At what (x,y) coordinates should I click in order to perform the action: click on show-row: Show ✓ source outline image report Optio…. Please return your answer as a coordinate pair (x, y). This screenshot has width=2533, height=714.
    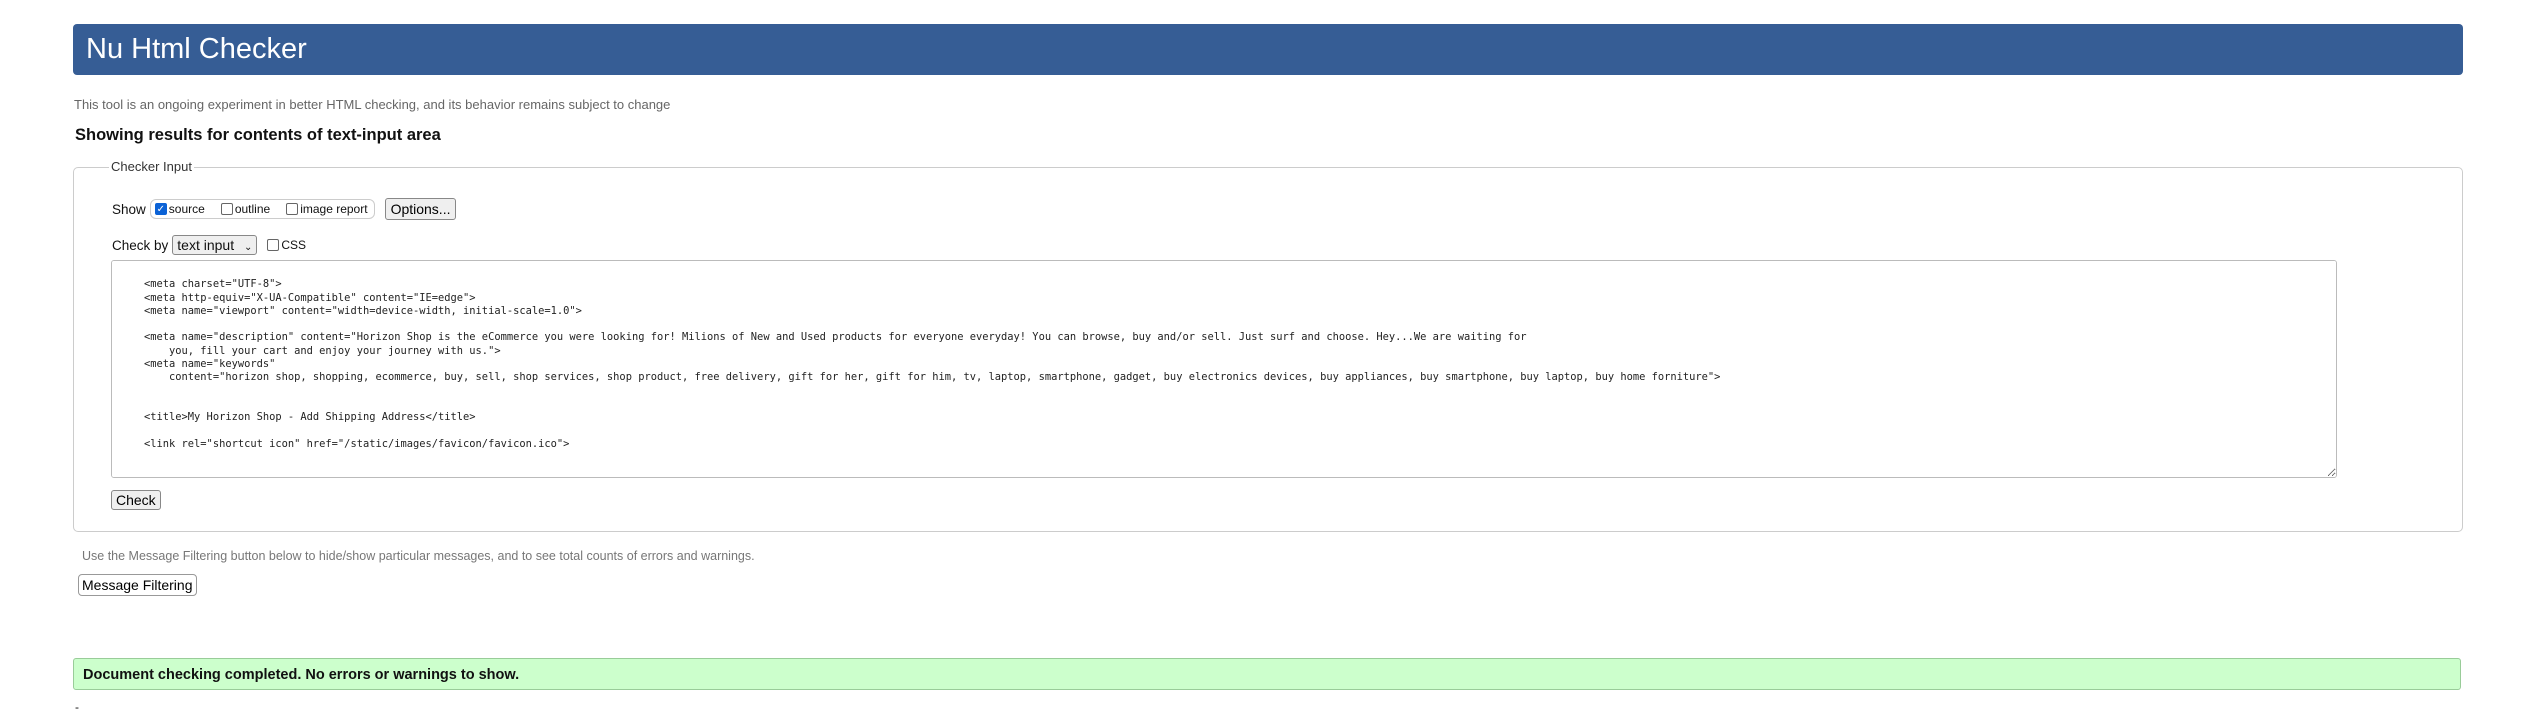
    Looking at the image, I should click on (284, 209).